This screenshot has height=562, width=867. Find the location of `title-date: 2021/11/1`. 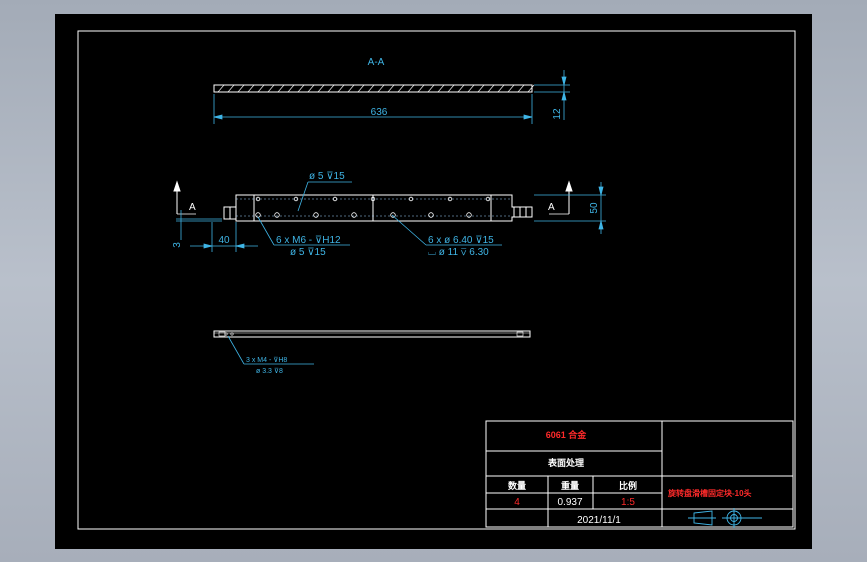

title-date: 2021/11/1 is located at coordinates (599, 520).